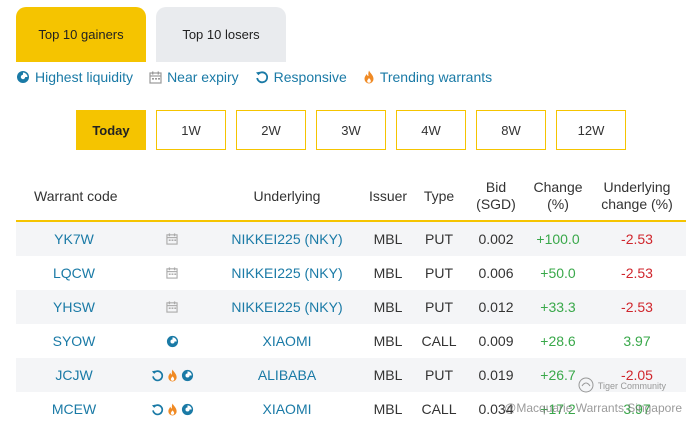 Image resolution: width=694 pixels, height=426 pixels. I want to click on period-button-today: Today, so click(111, 130).